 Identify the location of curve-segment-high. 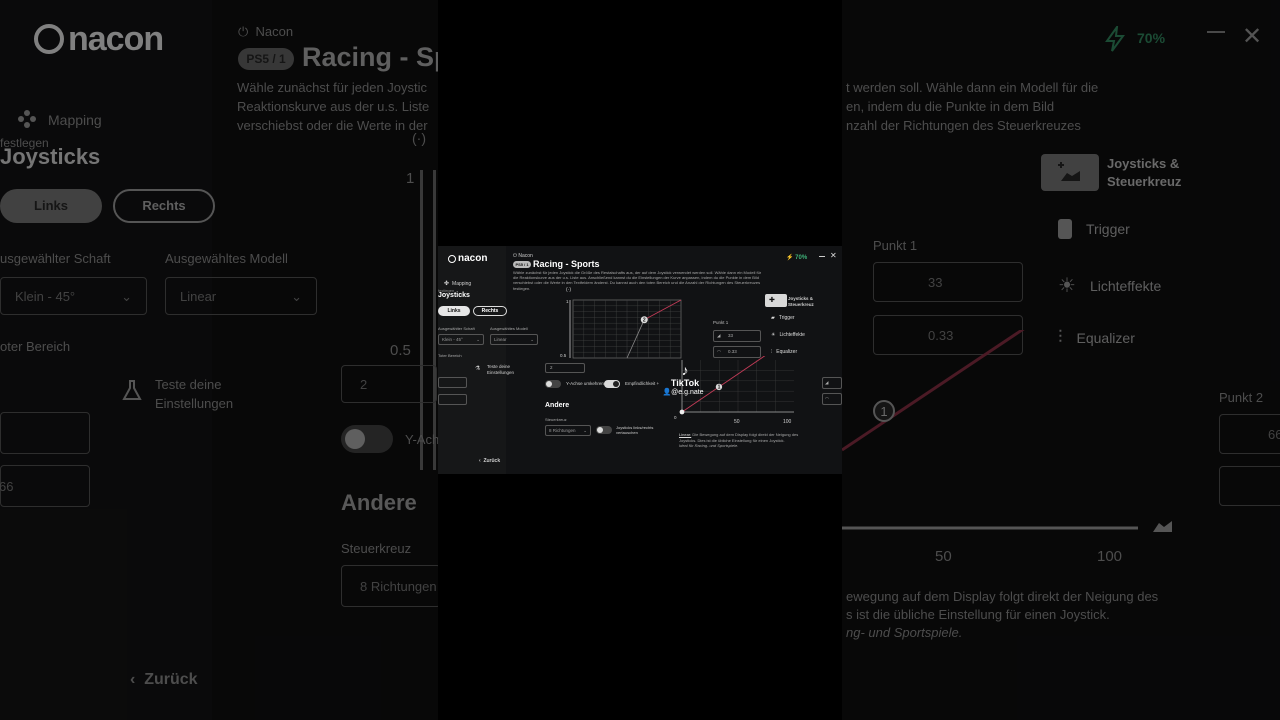
(663, 310).